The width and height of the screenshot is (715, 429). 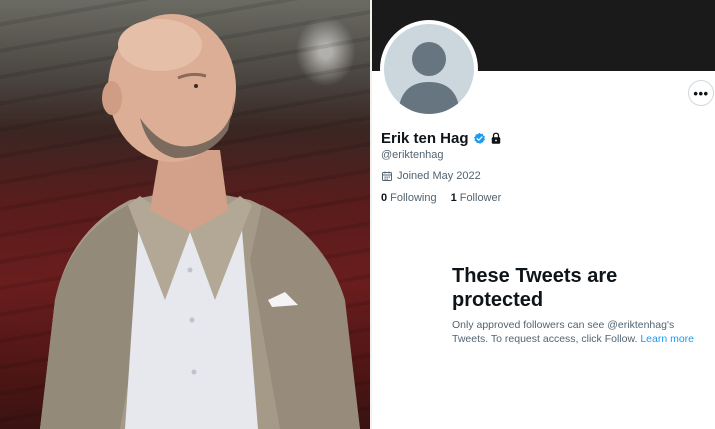 I want to click on avatar-frame, so click(x=429, y=69).